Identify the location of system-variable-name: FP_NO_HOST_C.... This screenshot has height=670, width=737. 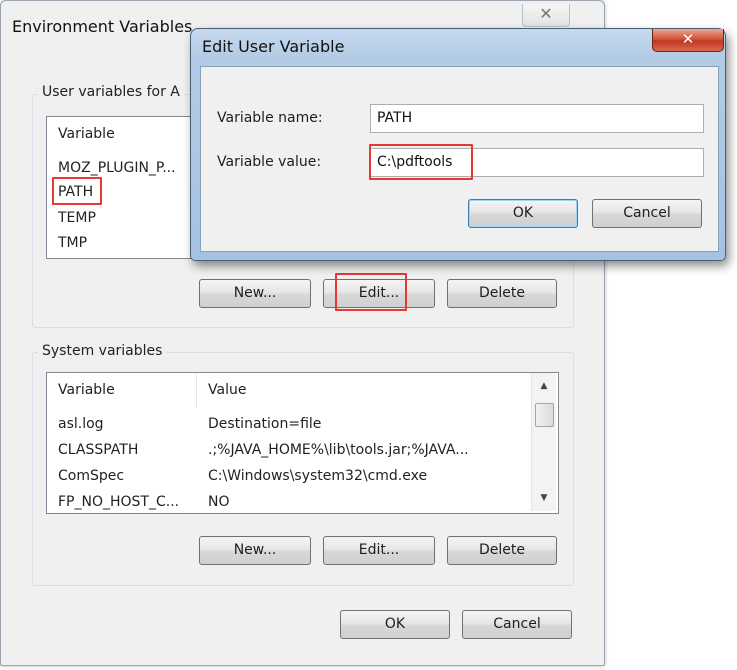
(118, 502).